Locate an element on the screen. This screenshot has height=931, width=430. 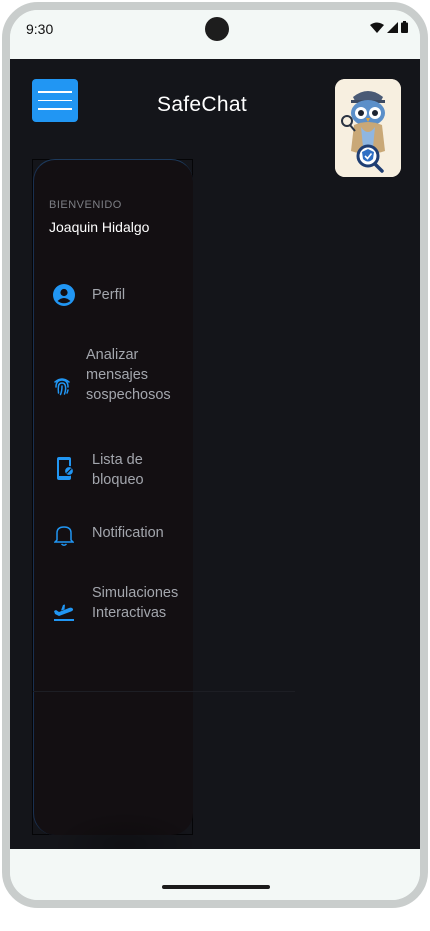
phone-block-icon is located at coordinates (65, 469).